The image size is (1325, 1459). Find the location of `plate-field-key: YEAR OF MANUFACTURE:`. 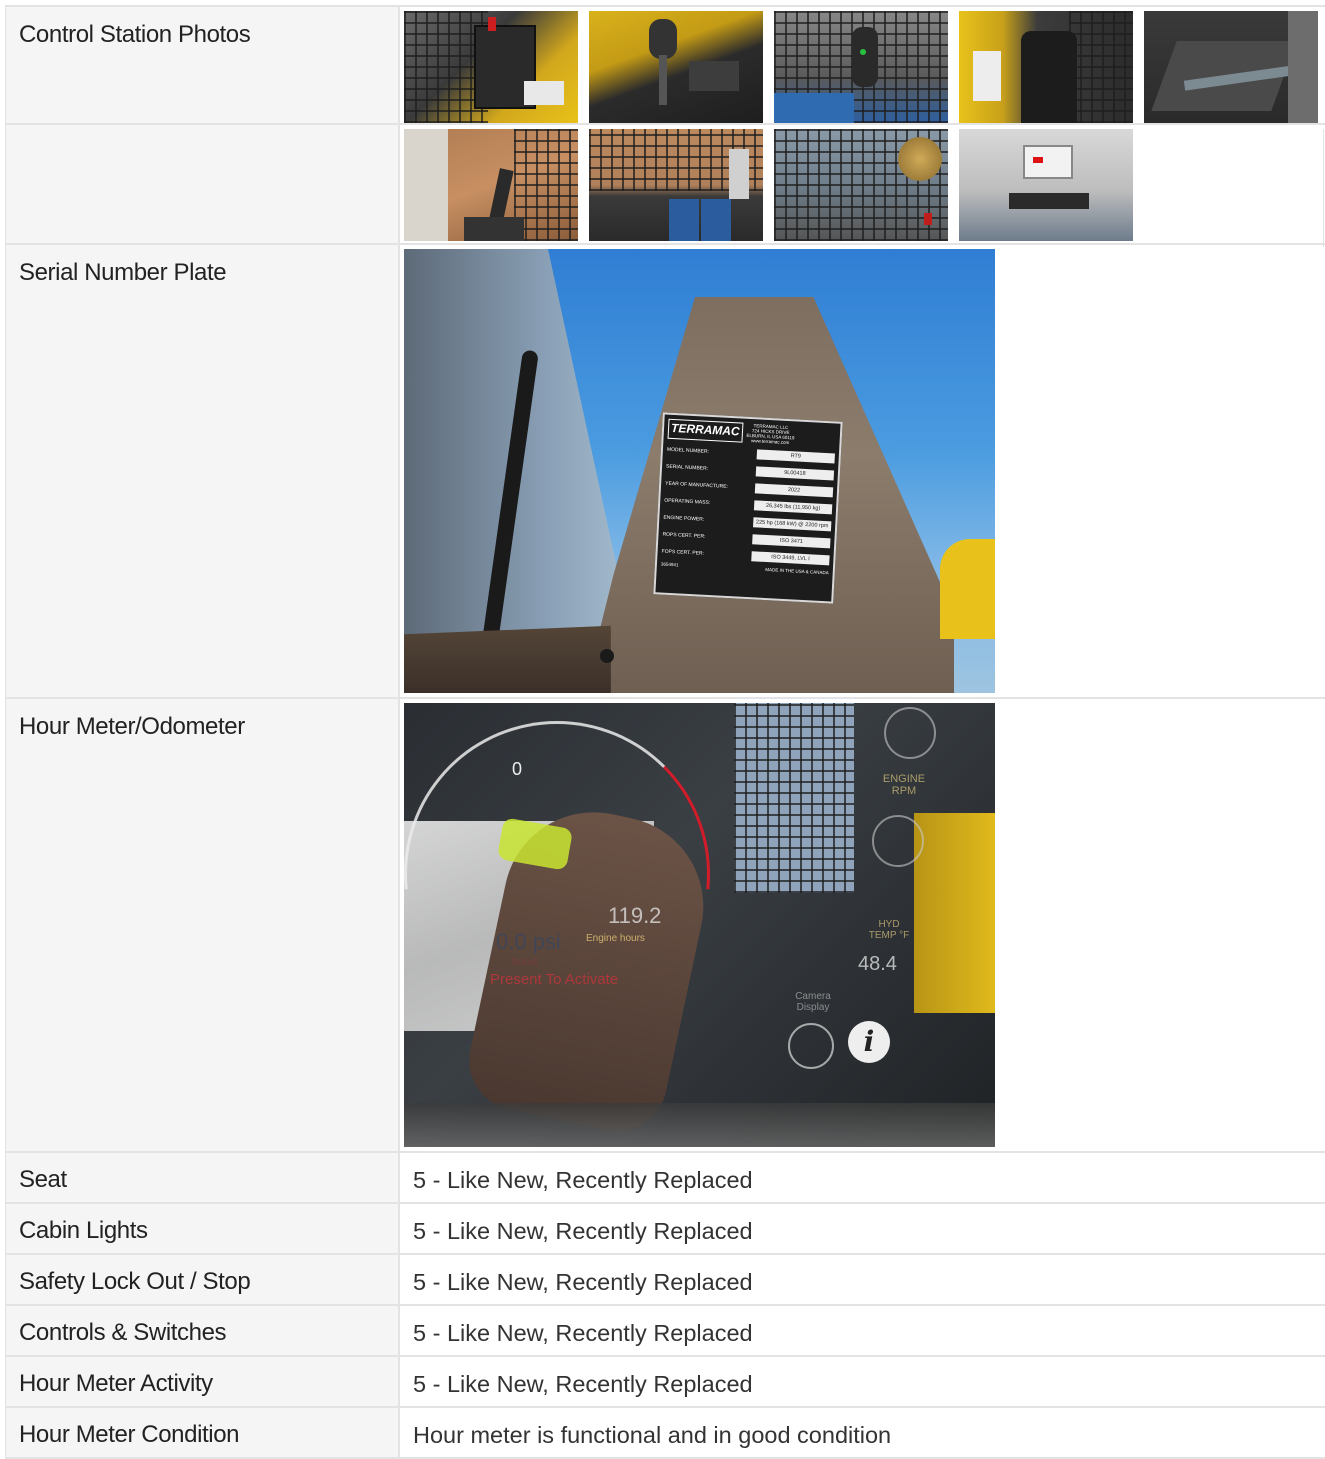

plate-field-key: YEAR OF MANUFACTURE: is located at coordinates (697, 485).